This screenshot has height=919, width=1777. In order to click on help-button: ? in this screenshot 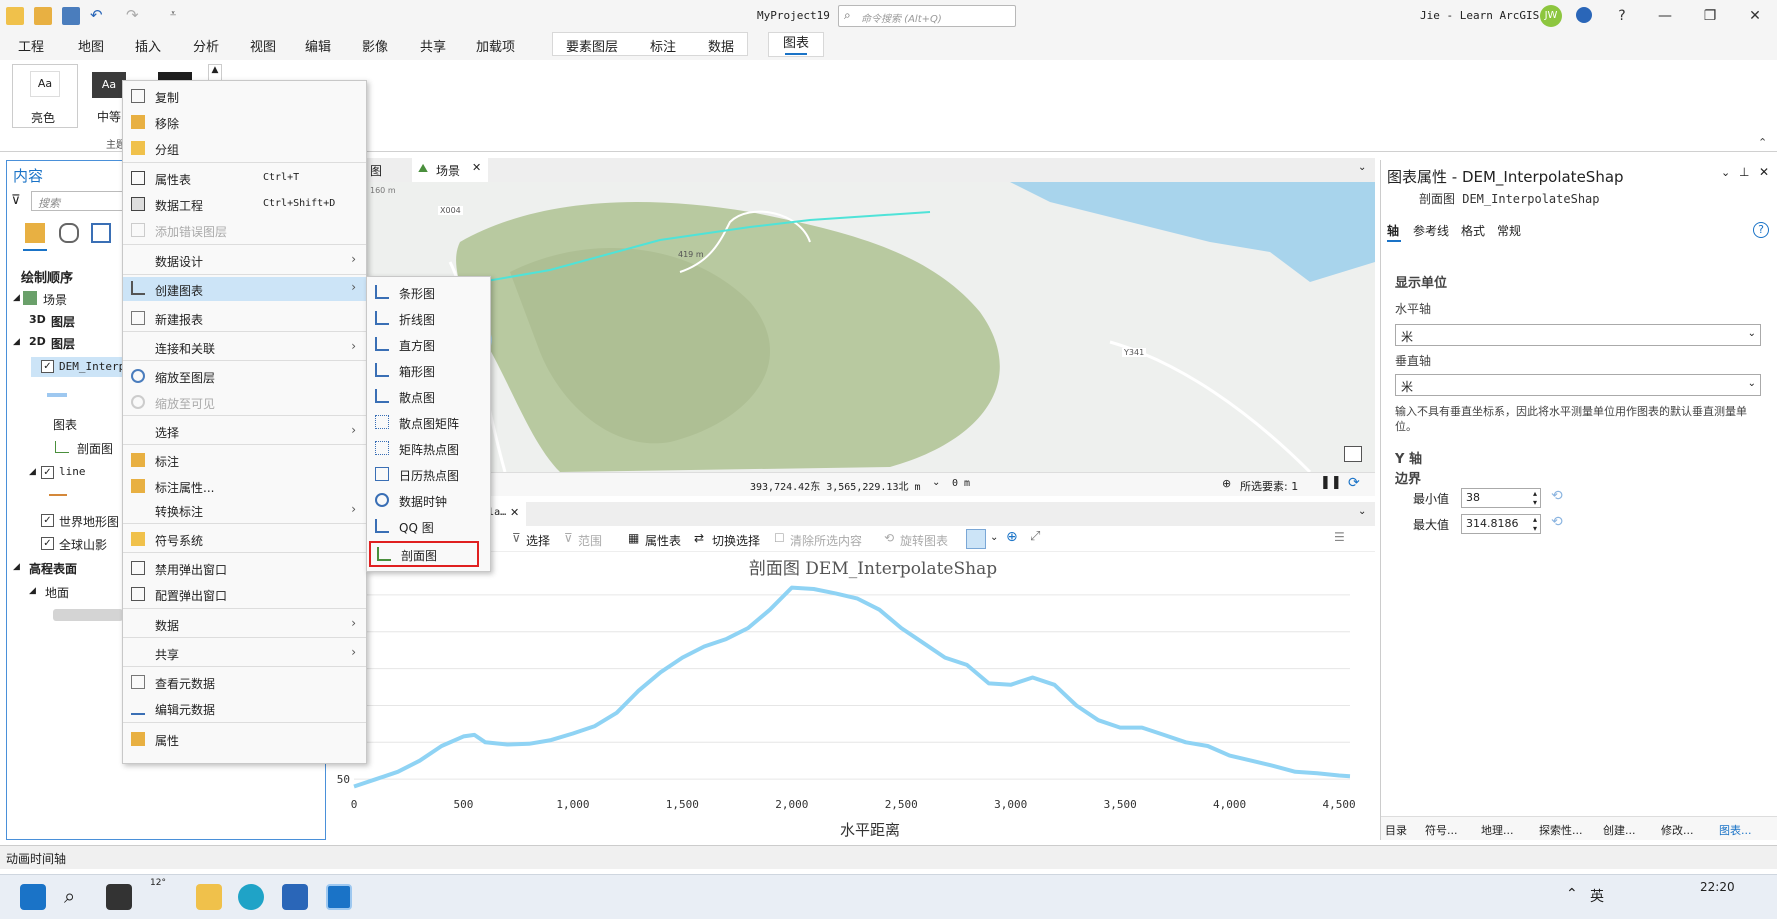, I will do `click(1622, 16)`.